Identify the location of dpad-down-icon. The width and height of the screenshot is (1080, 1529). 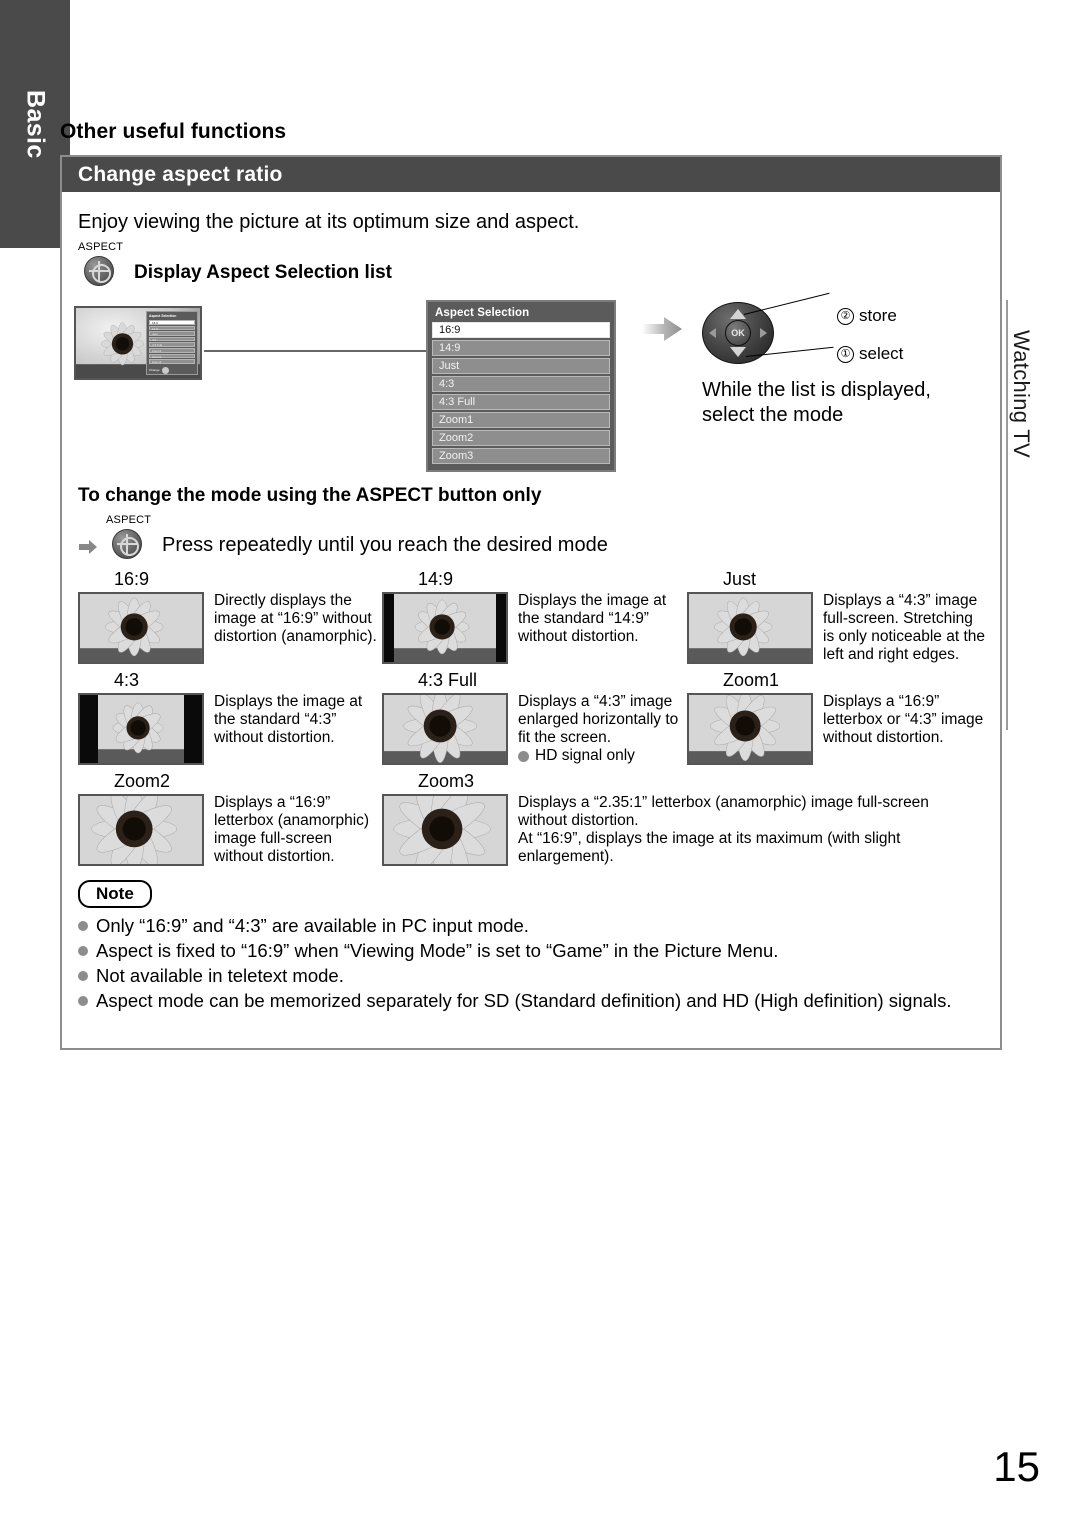
(738, 352).